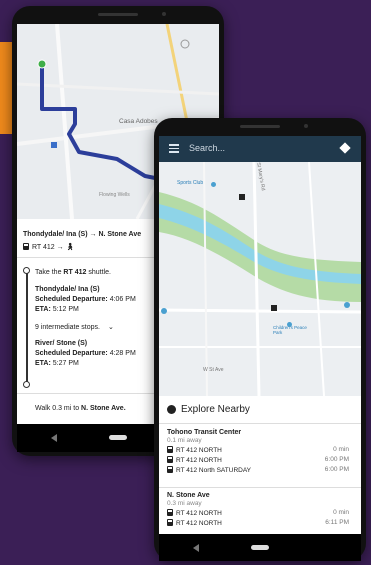 This screenshot has width=371, height=565. What do you see at coordinates (204, 432) in the screenshot?
I see `station-name: Tohono Transit Center` at bounding box center [204, 432].